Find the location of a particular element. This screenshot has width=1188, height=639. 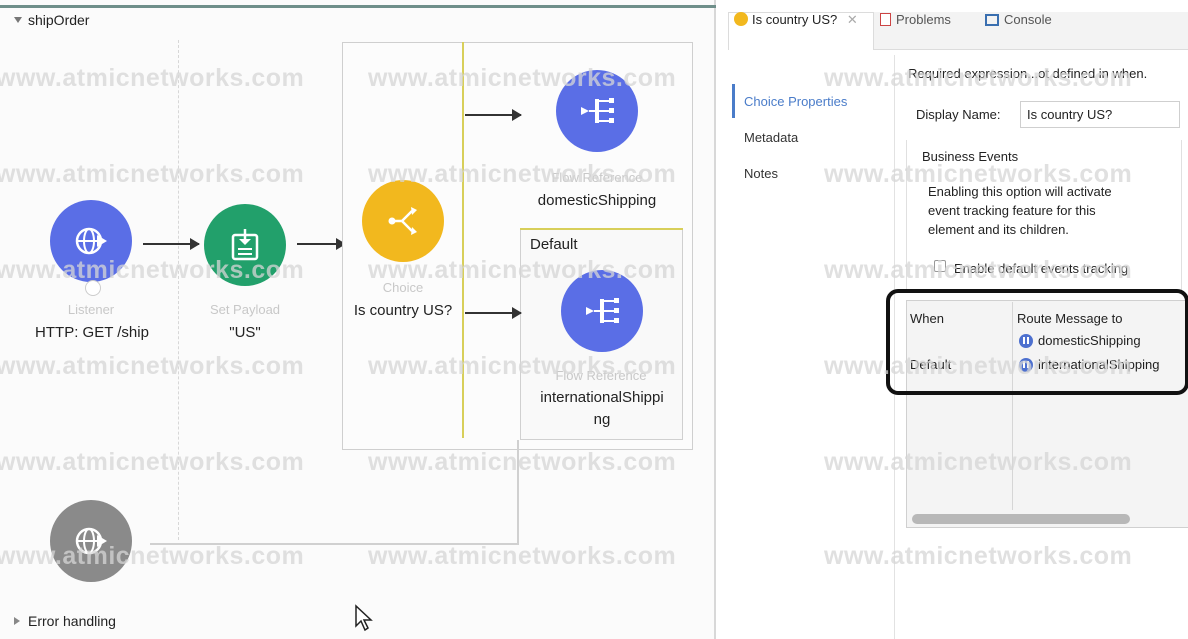

branch-icon is located at coordinates (402, 221).